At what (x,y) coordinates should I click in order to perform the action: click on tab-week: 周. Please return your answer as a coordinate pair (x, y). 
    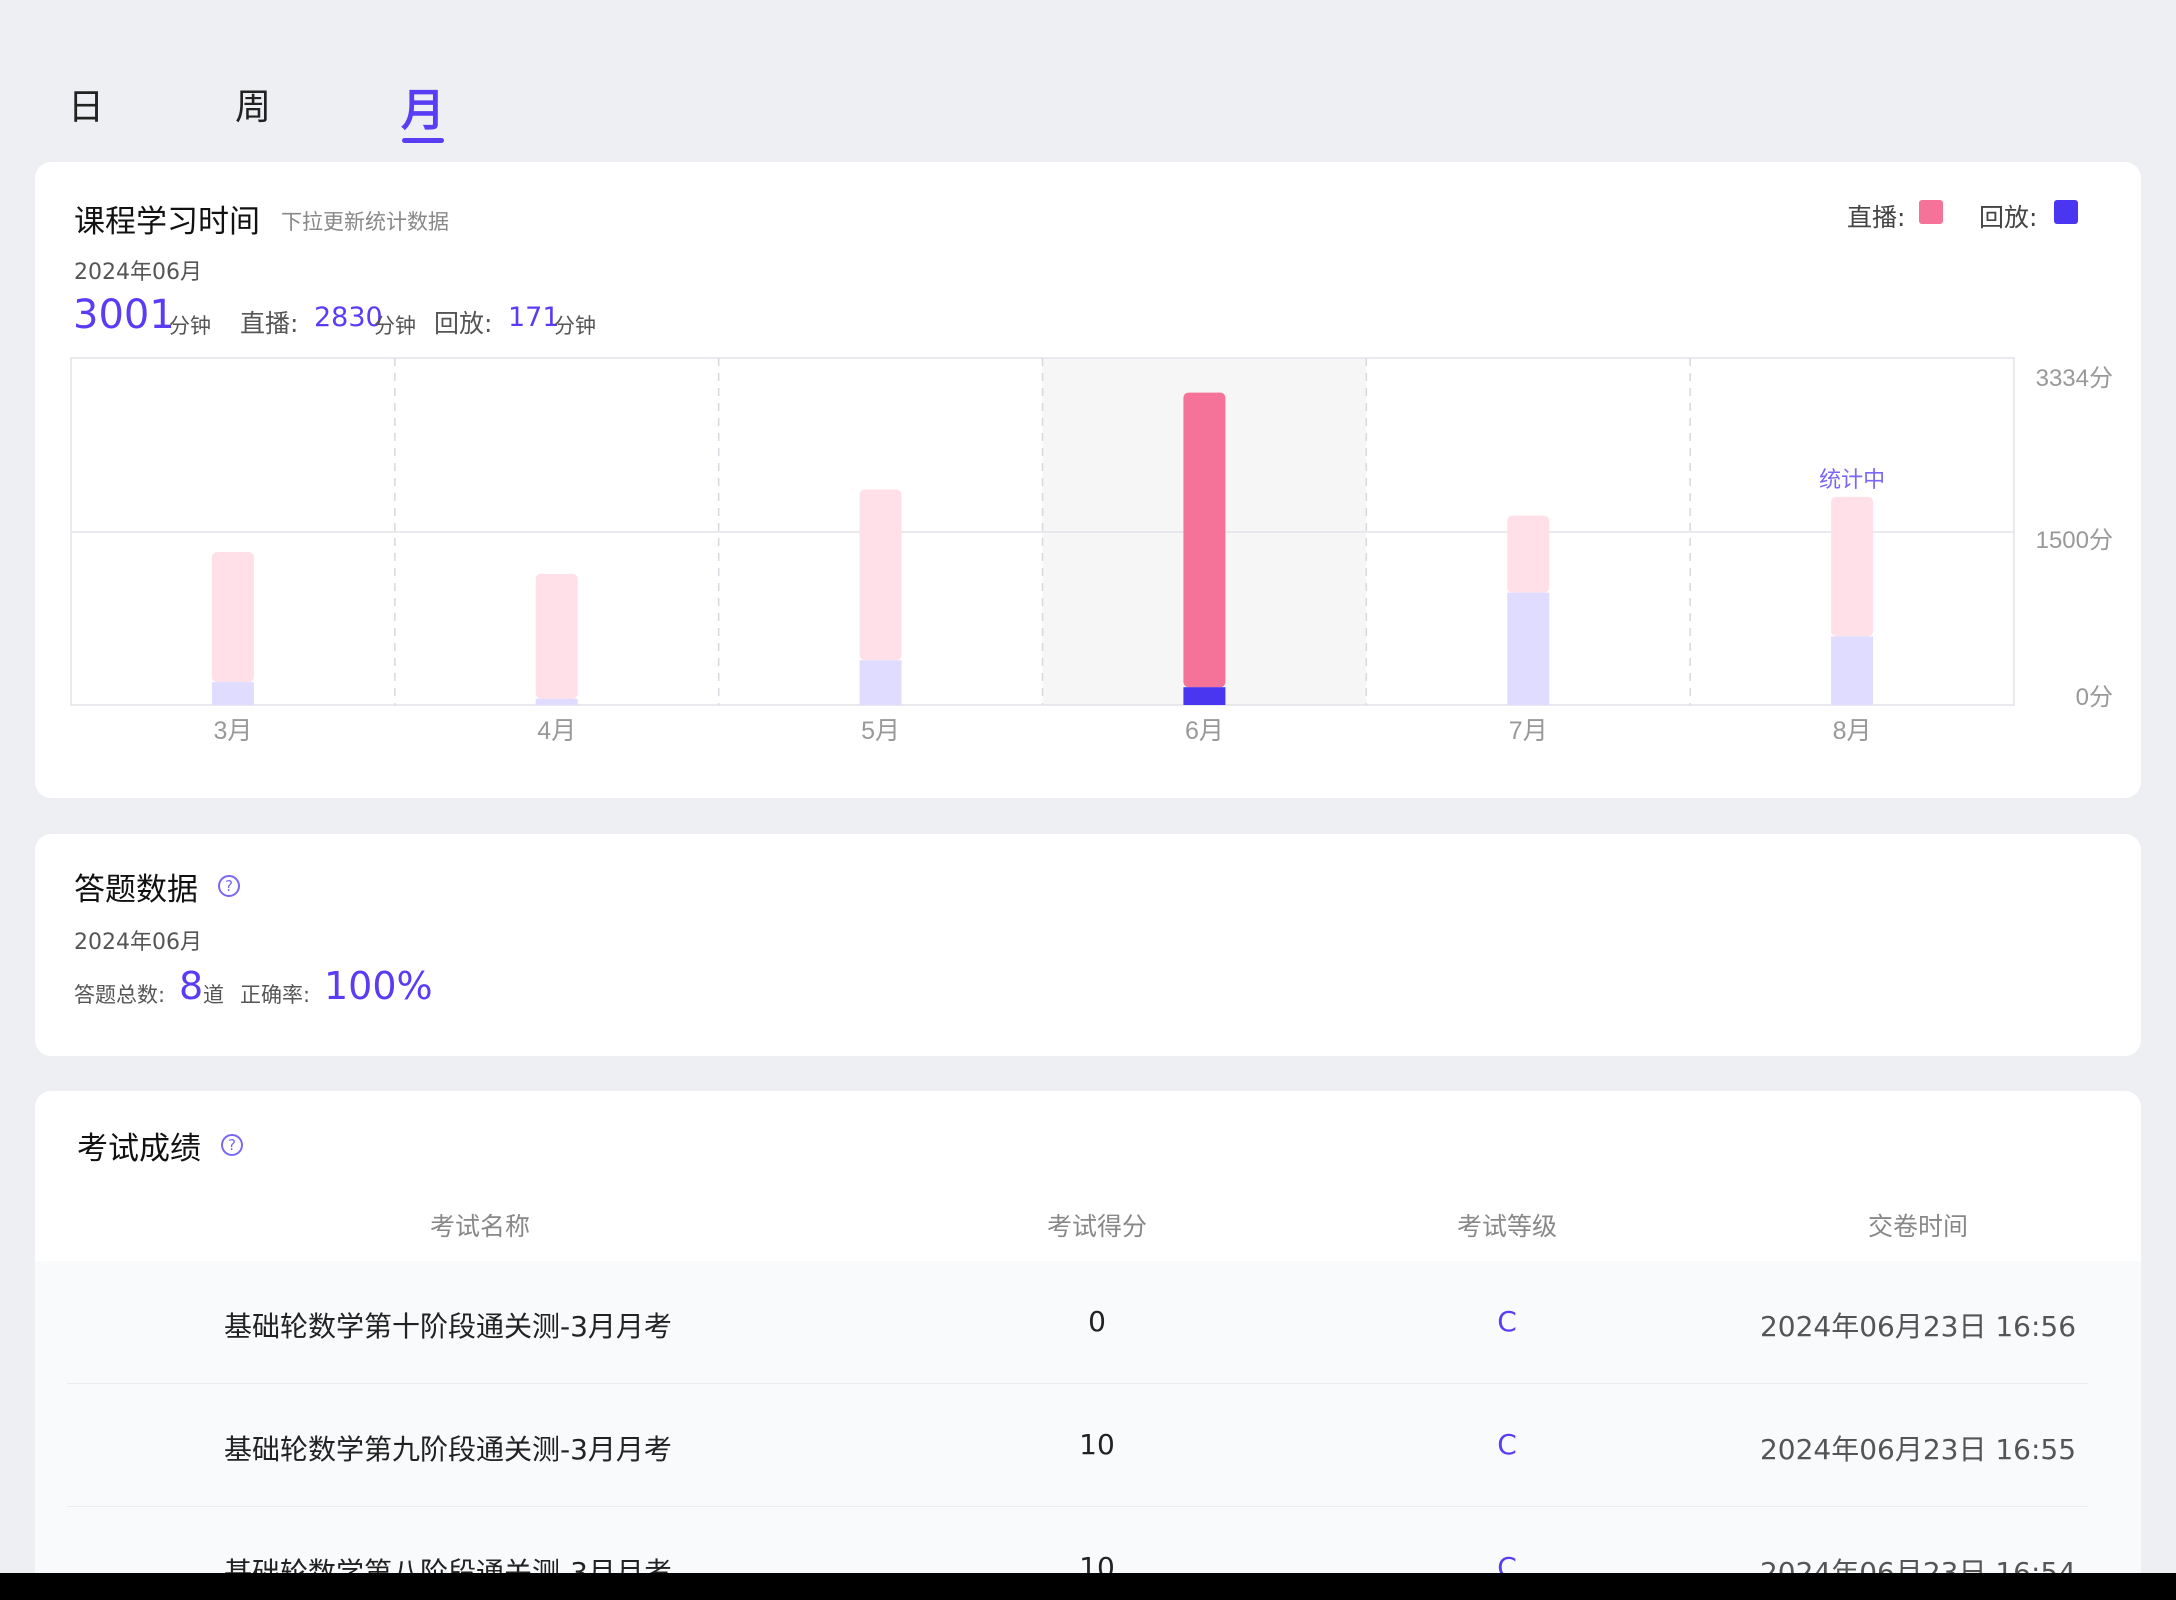
    Looking at the image, I should click on (253, 104).